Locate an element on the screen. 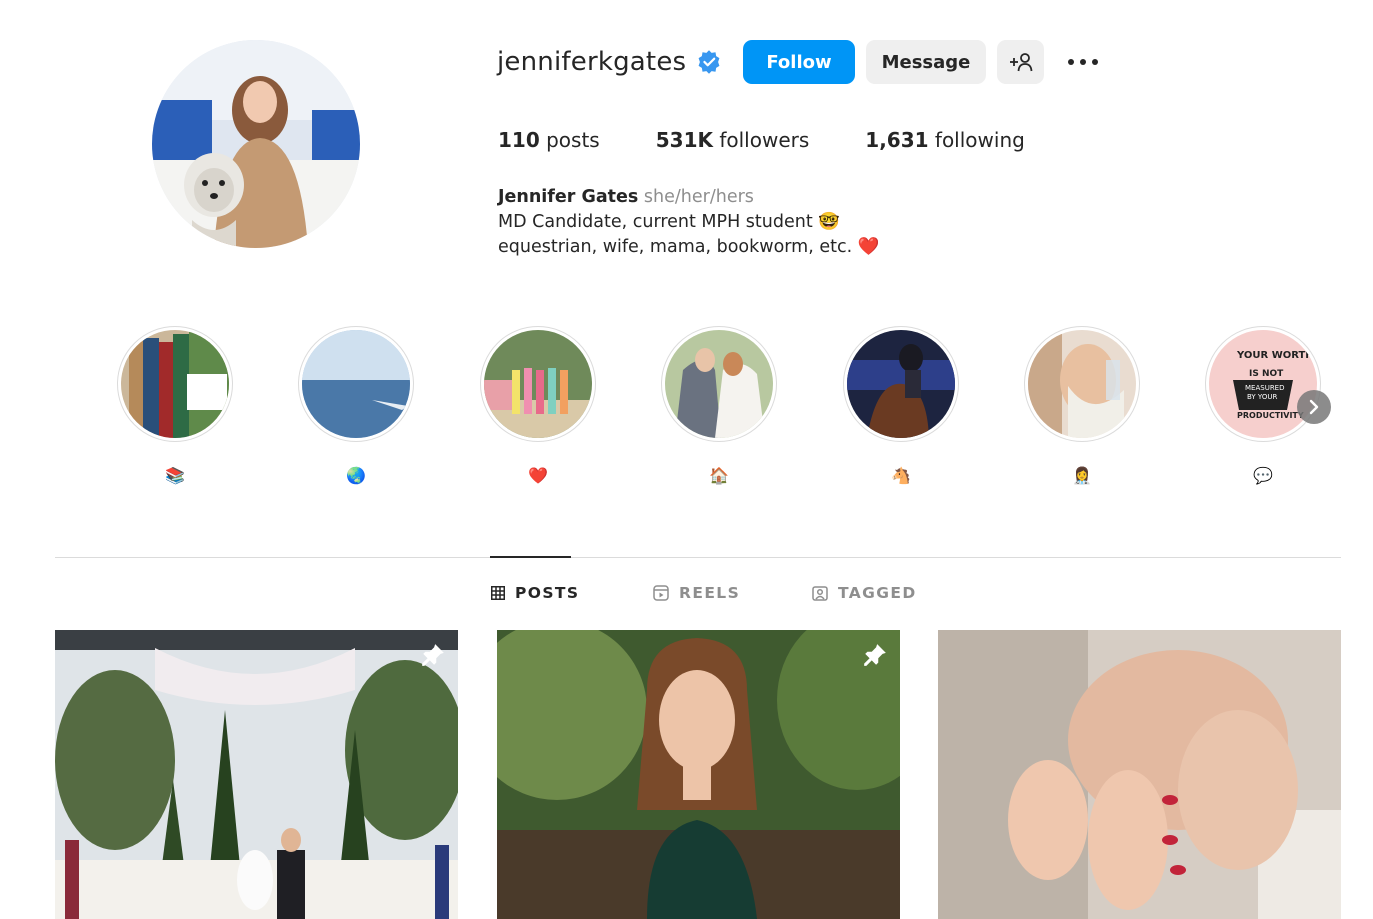 This screenshot has height=919, width=1373. highlight-travel: 🌏 is located at coordinates (356, 406).